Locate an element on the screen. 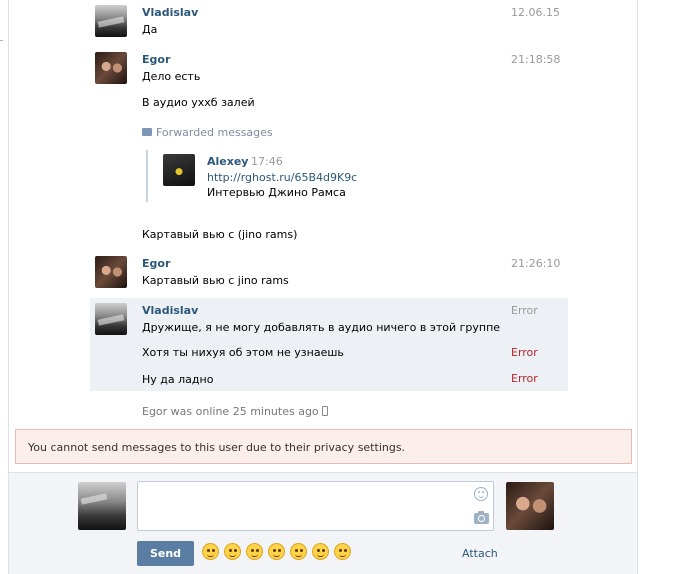 The image size is (682, 574). forwarded-author: Alexey is located at coordinates (227, 161).